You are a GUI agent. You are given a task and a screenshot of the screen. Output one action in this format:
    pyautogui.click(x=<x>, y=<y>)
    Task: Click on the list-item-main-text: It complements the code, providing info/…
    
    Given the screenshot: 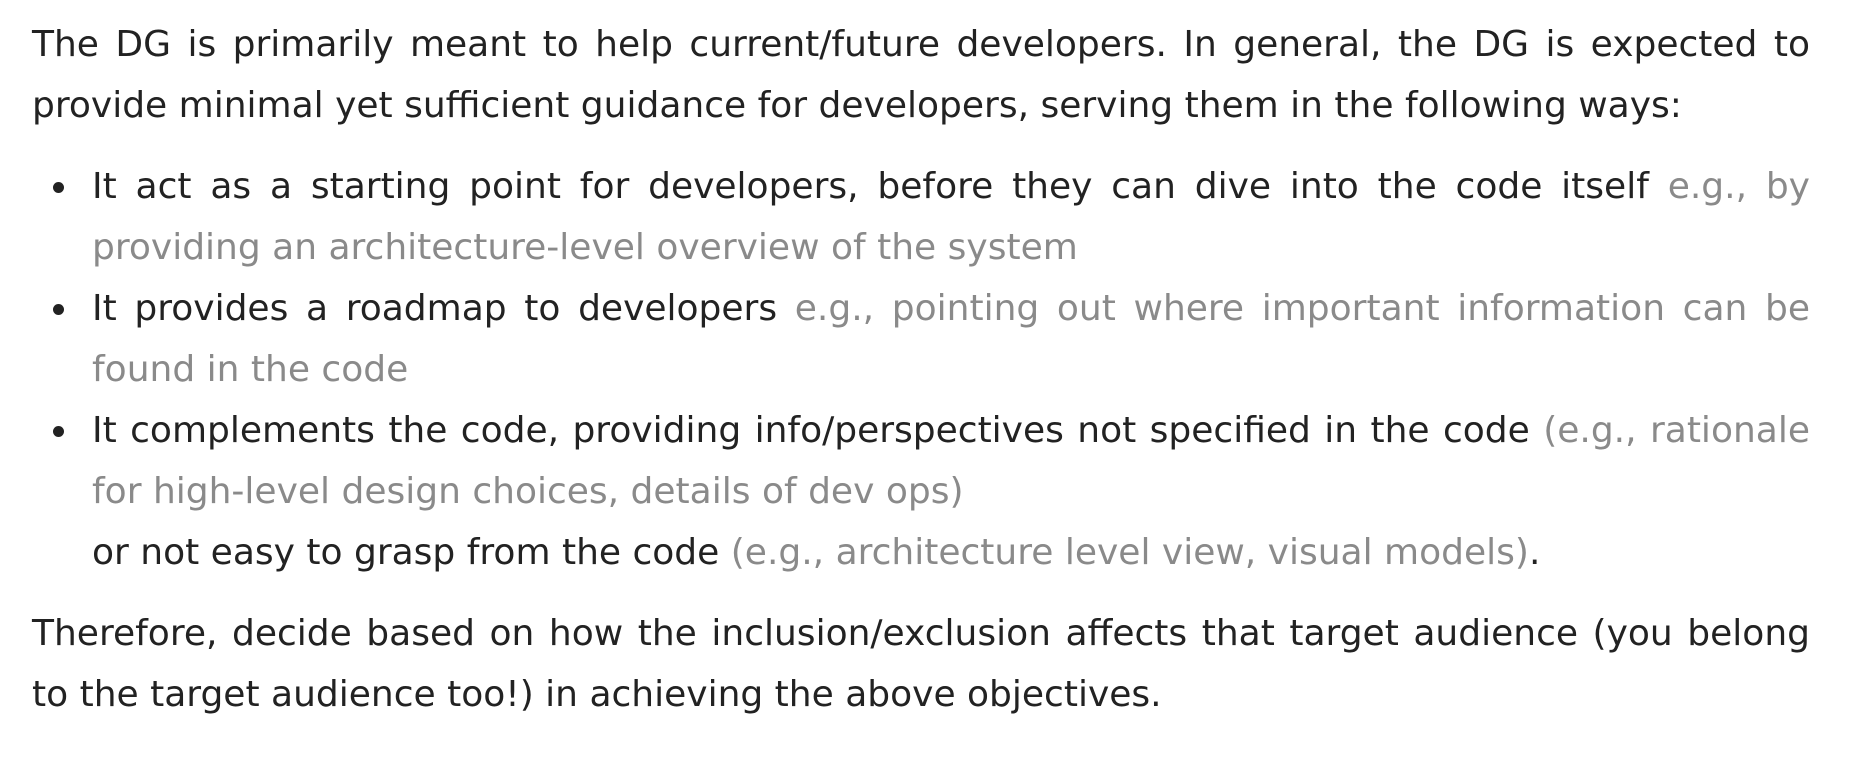 What is the action you would take?
    pyautogui.click(x=818, y=430)
    